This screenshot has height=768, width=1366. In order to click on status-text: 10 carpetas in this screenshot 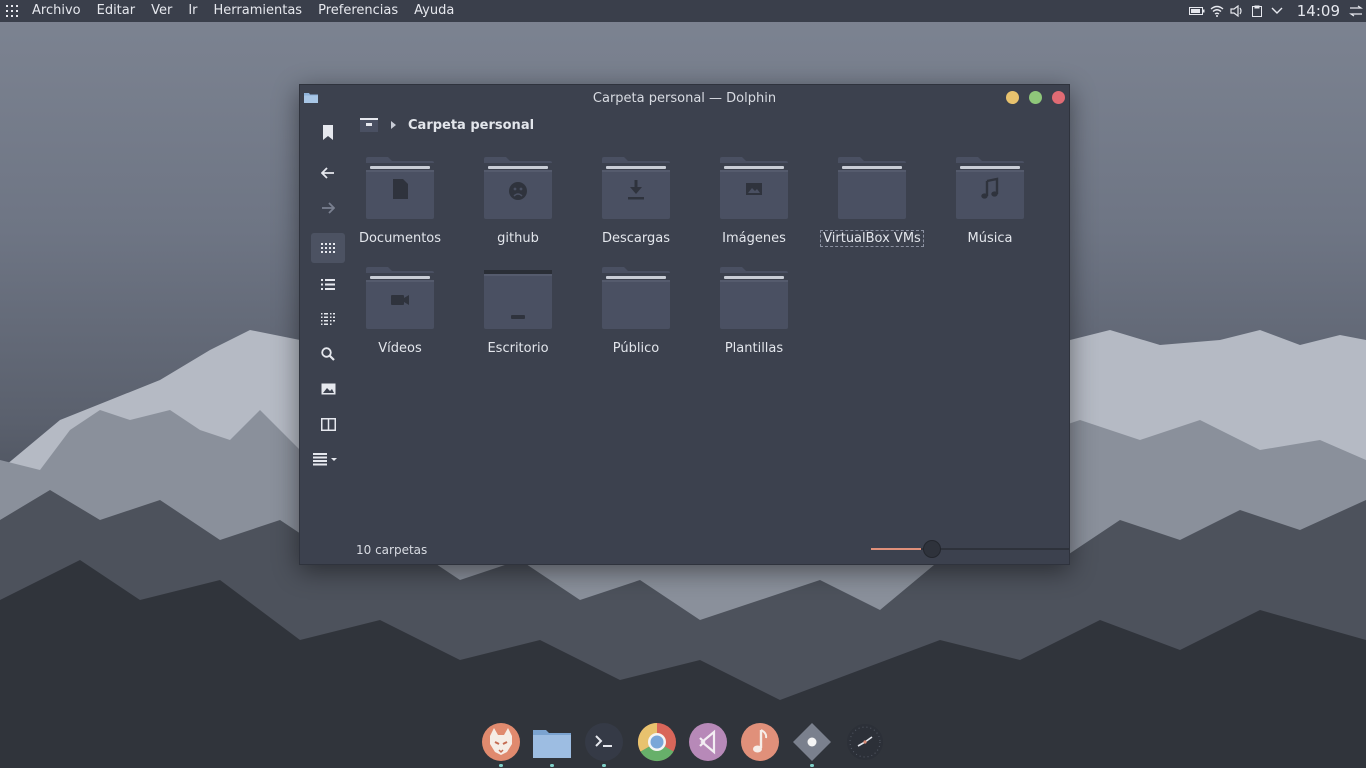, I will do `click(392, 550)`.